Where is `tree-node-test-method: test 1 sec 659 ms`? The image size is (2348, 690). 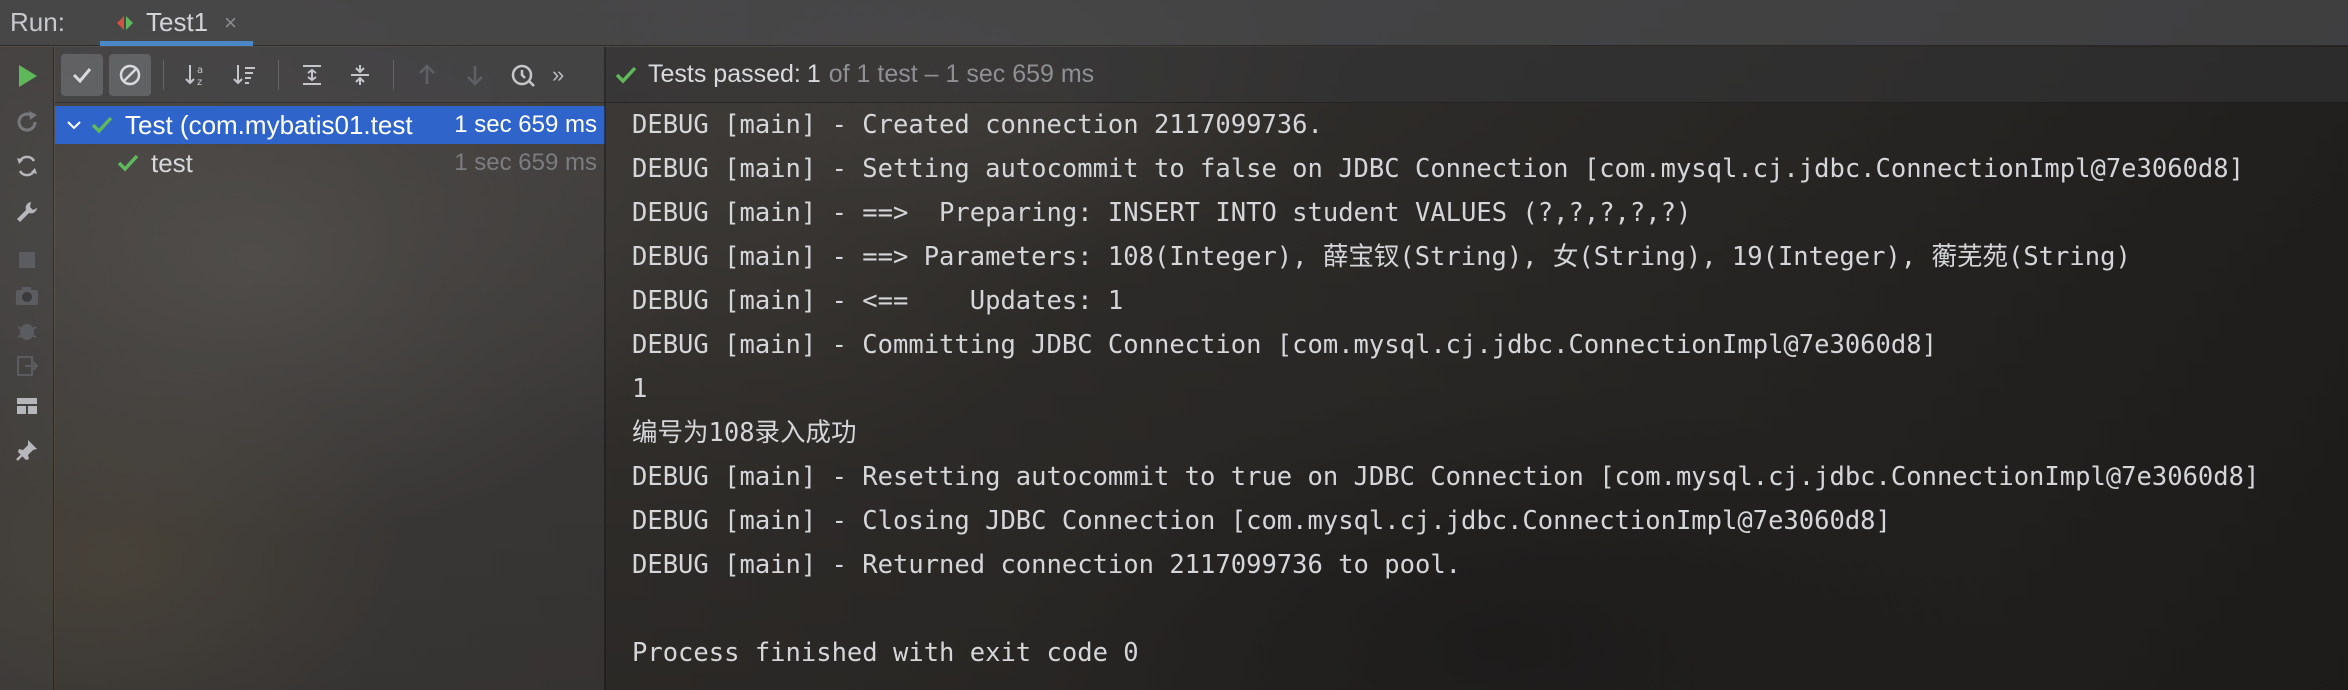
tree-node-test-method: test 1 sec 659 ms is located at coordinates (330, 163).